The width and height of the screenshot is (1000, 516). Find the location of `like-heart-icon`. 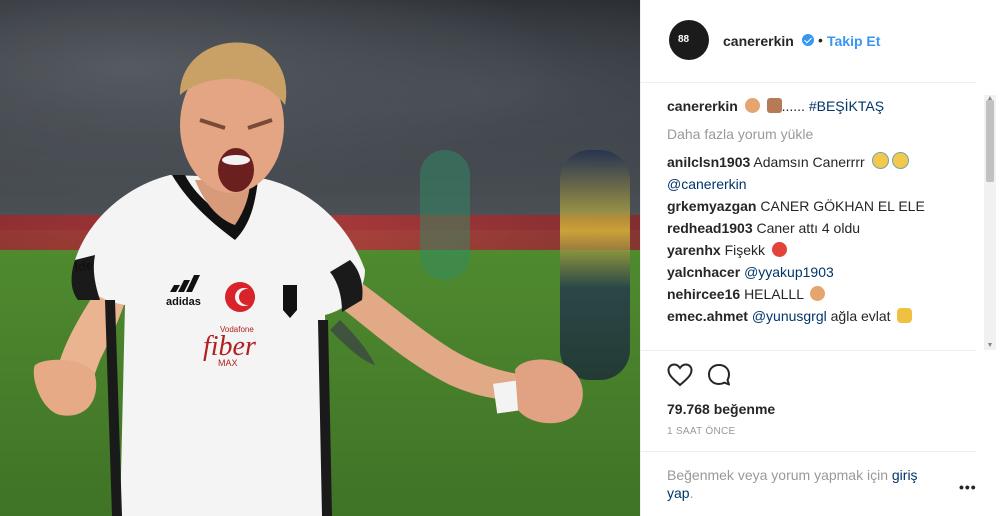

like-heart-icon is located at coordinates (680, 375).